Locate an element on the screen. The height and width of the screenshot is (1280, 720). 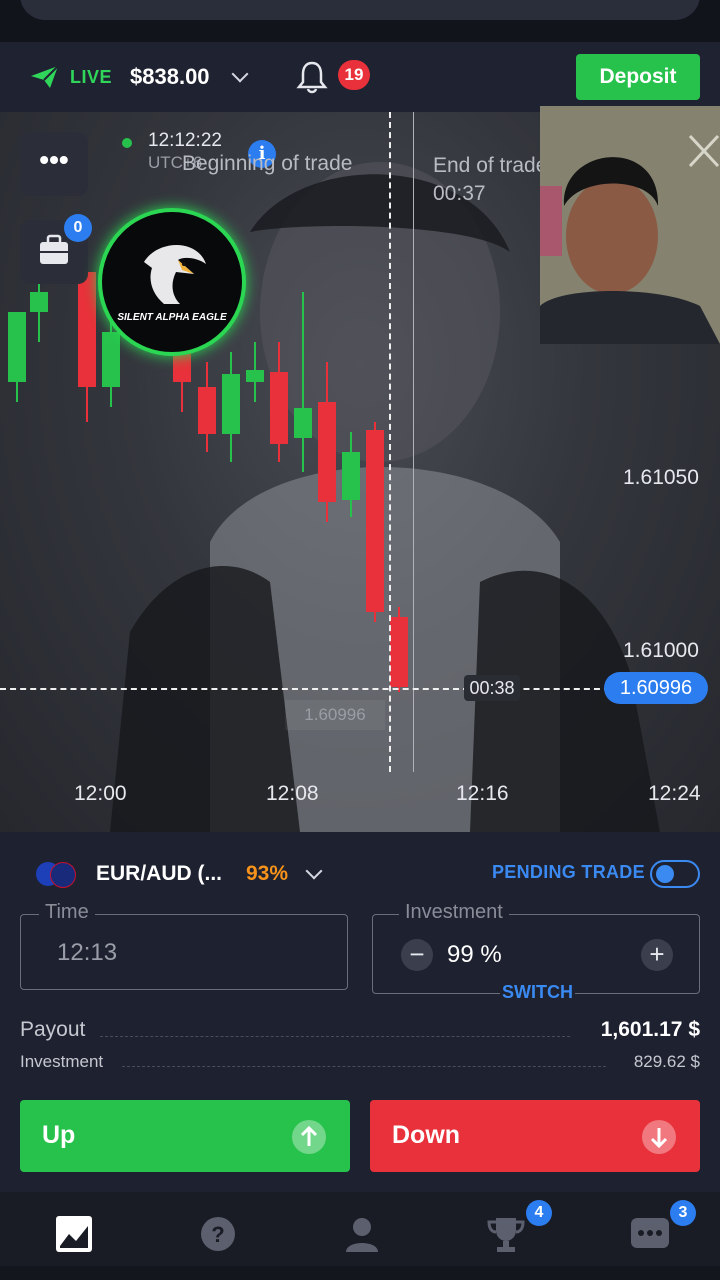
beginning-of-trade-label: Beginning of trade is located at coordinates (267, 163).